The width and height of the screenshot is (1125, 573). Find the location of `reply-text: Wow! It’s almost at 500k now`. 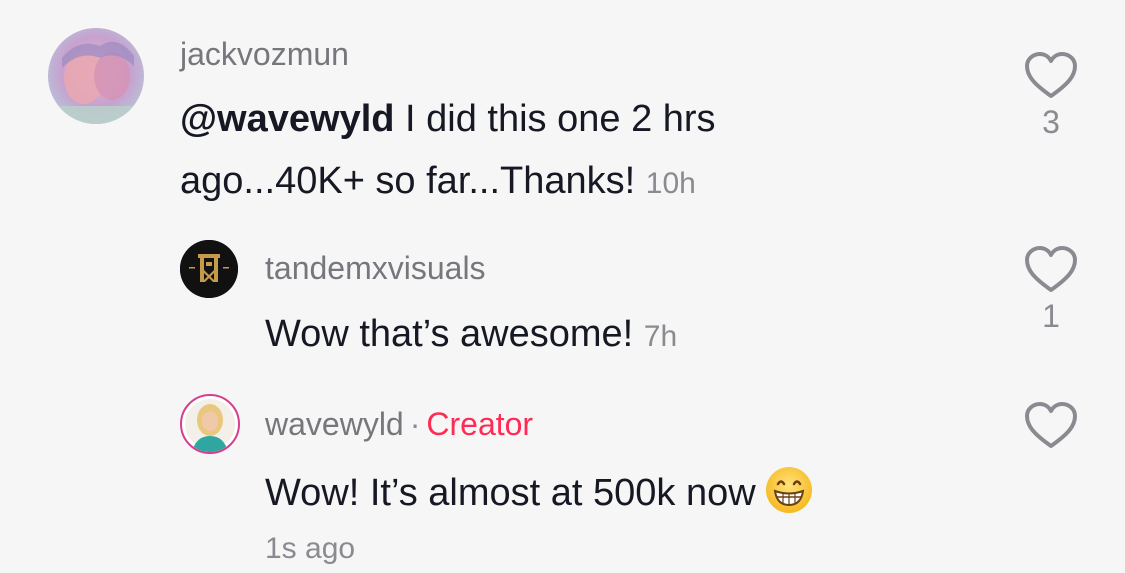

reply-text: Wow! It’s almost at 500k now is located at coordinates (615, 493).